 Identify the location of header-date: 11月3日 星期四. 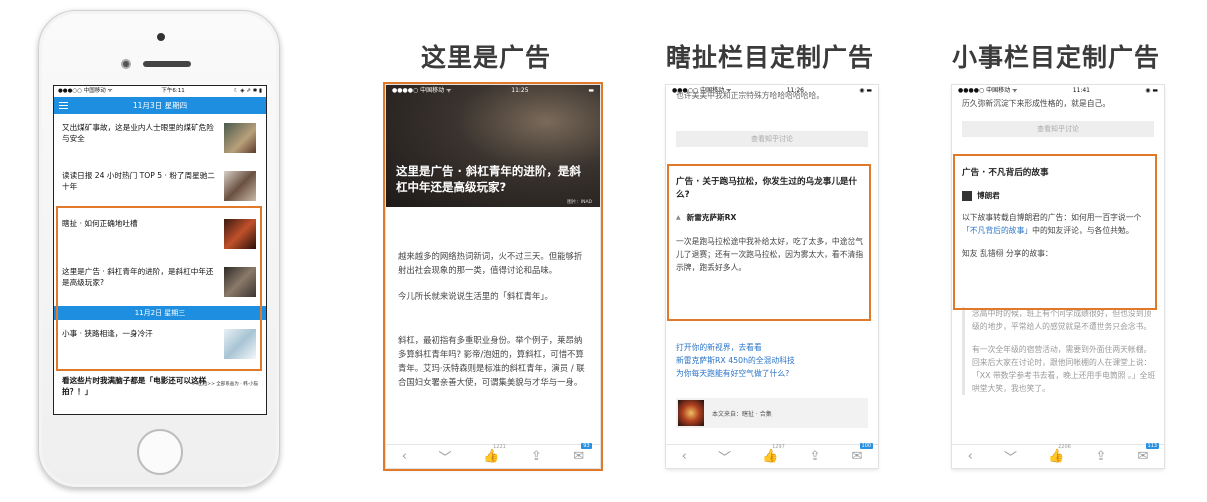
(160, 105).